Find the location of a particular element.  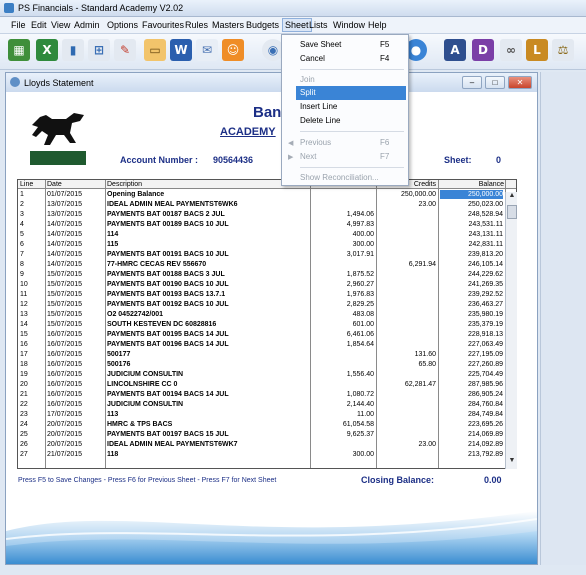

cell-debit: 1,494.06 is located at coordinates (343, 214).